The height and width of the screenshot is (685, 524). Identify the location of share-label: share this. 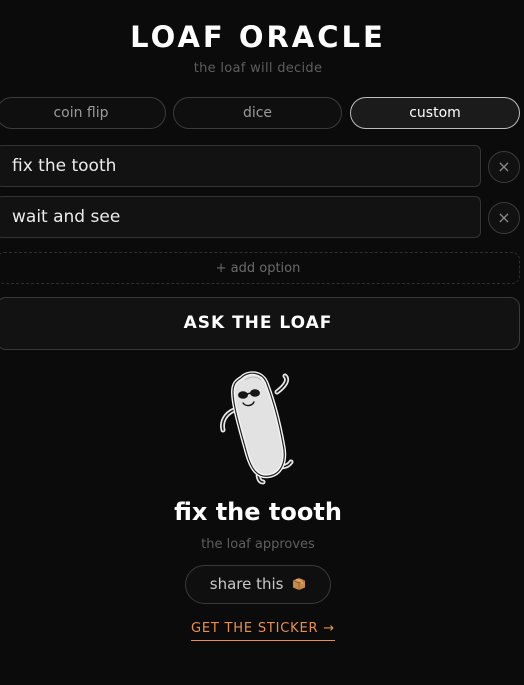
(246, 584).